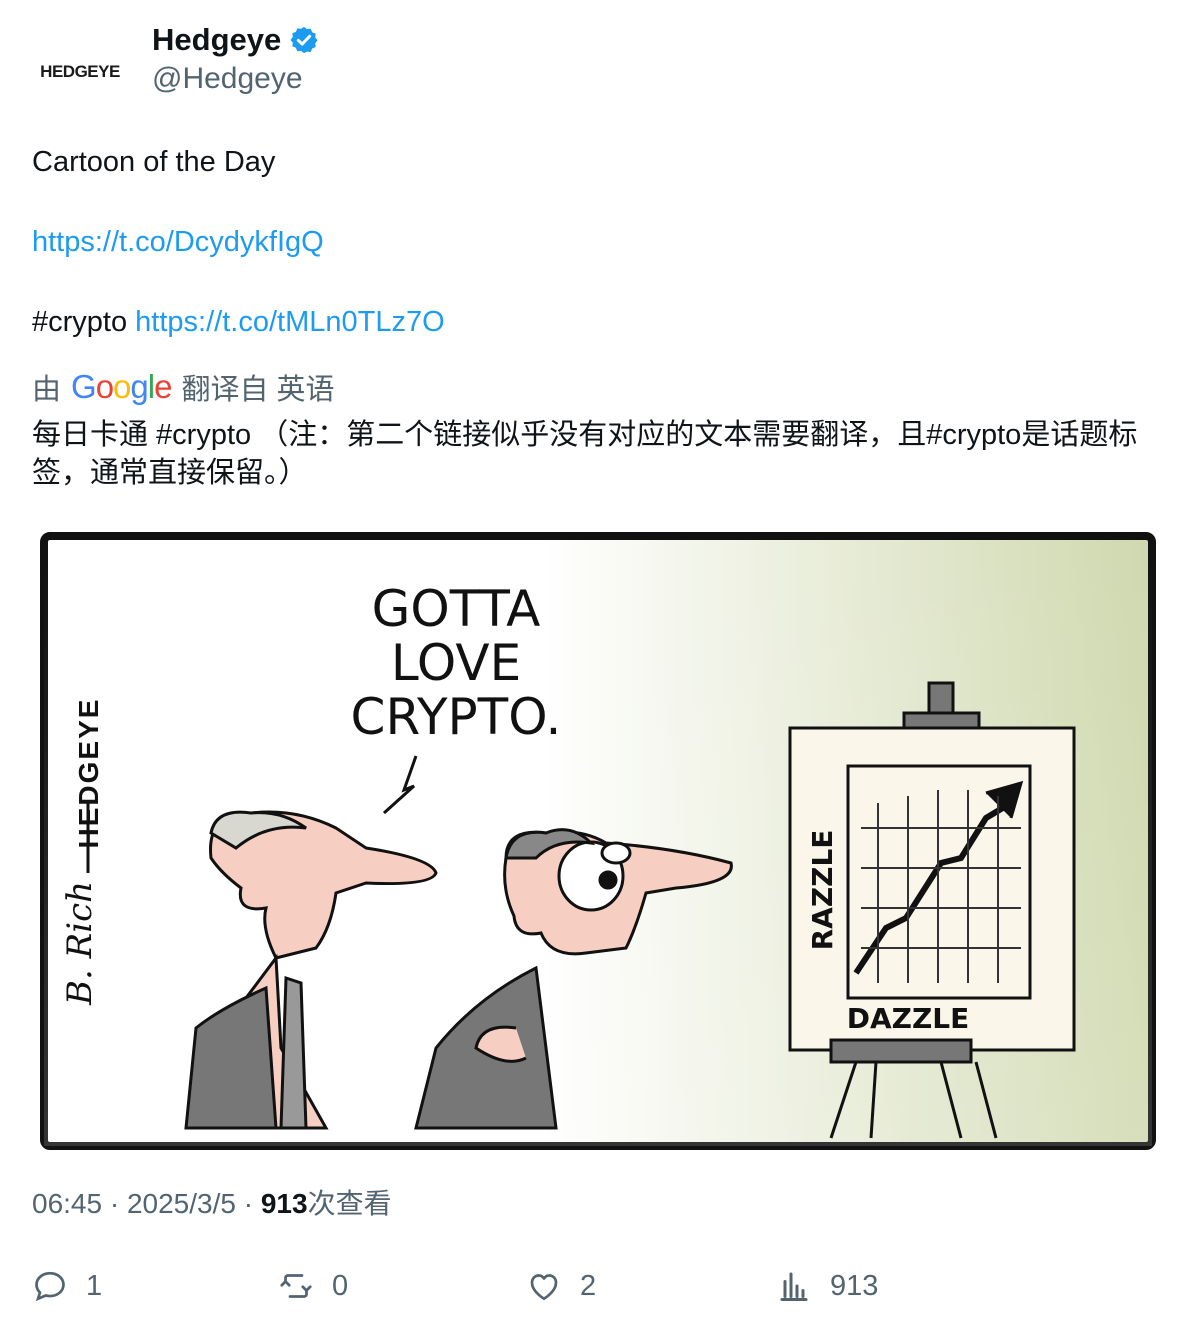 The height and width of the screenshot is (1336, 1196). What do you see at coordinates (178, 242) in the screenshot?
I see `tweet-link-1: https://t.co/DcydykfIgQ` at bounding box center [178, 242].